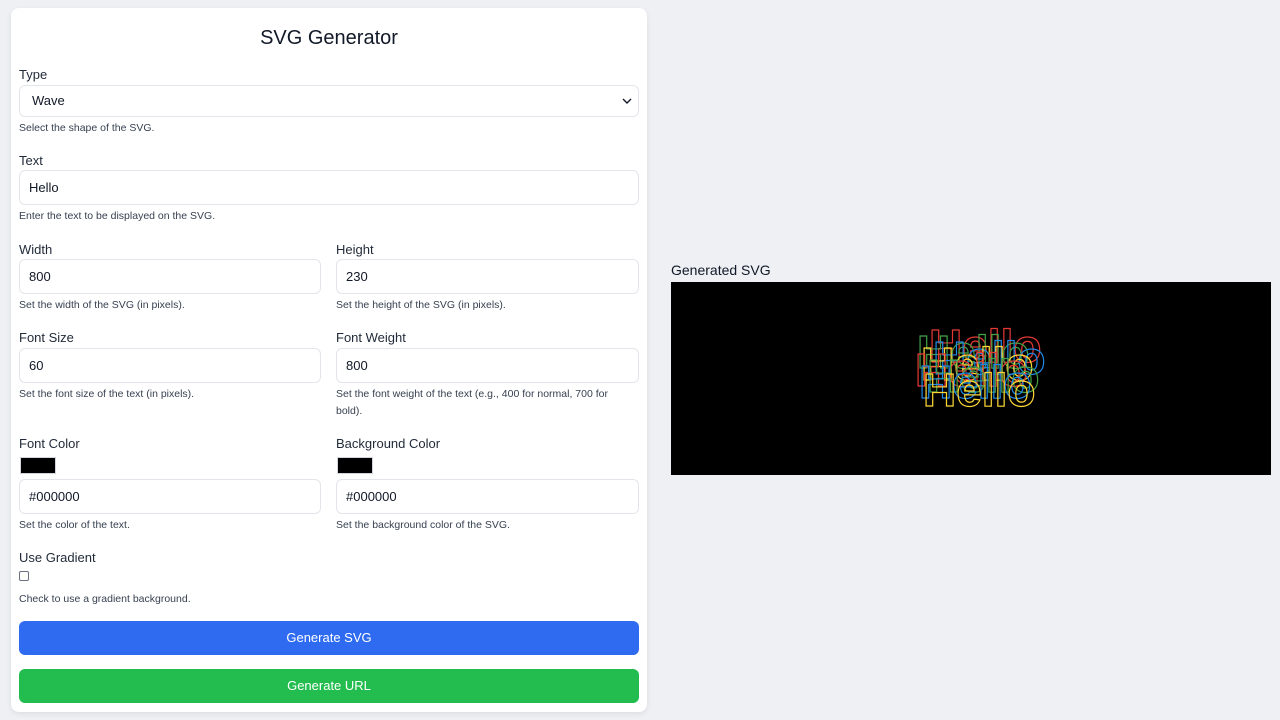  I want to click on use-gradient-checkbox, so click(24, 576).